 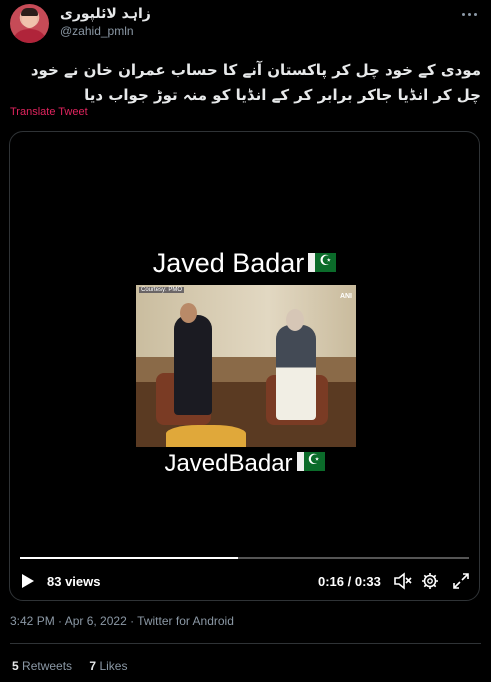 What do you see at coordinates (76, 666) in the screenshot?
I see `tweet-stats: 5 Retweets 7 Likes` at bounding box center [76, 666].